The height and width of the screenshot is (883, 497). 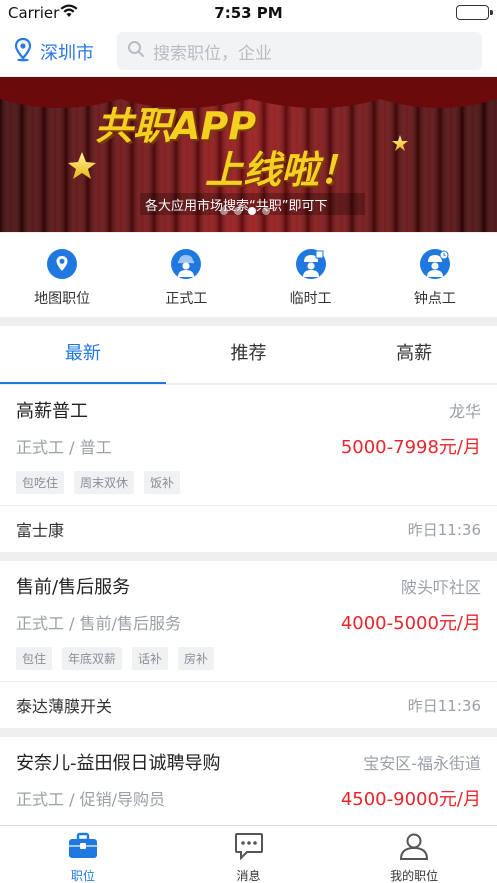 I want to click on job-tags: 包住 年底双薪 话补 房补, so click(x=248, y=658).